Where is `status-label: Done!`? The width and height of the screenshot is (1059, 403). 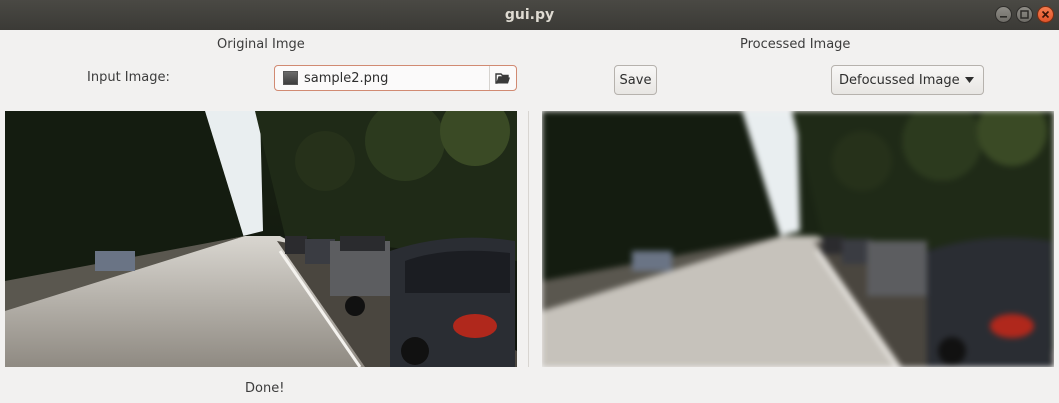
status-label: Done! is located at coordinates (265, 388).